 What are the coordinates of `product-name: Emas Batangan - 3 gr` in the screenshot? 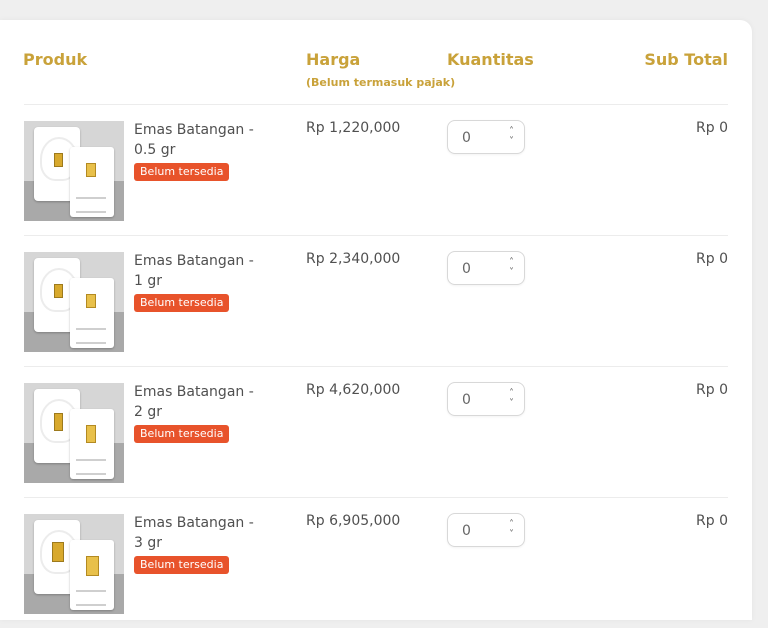 It's located at (199, 533).